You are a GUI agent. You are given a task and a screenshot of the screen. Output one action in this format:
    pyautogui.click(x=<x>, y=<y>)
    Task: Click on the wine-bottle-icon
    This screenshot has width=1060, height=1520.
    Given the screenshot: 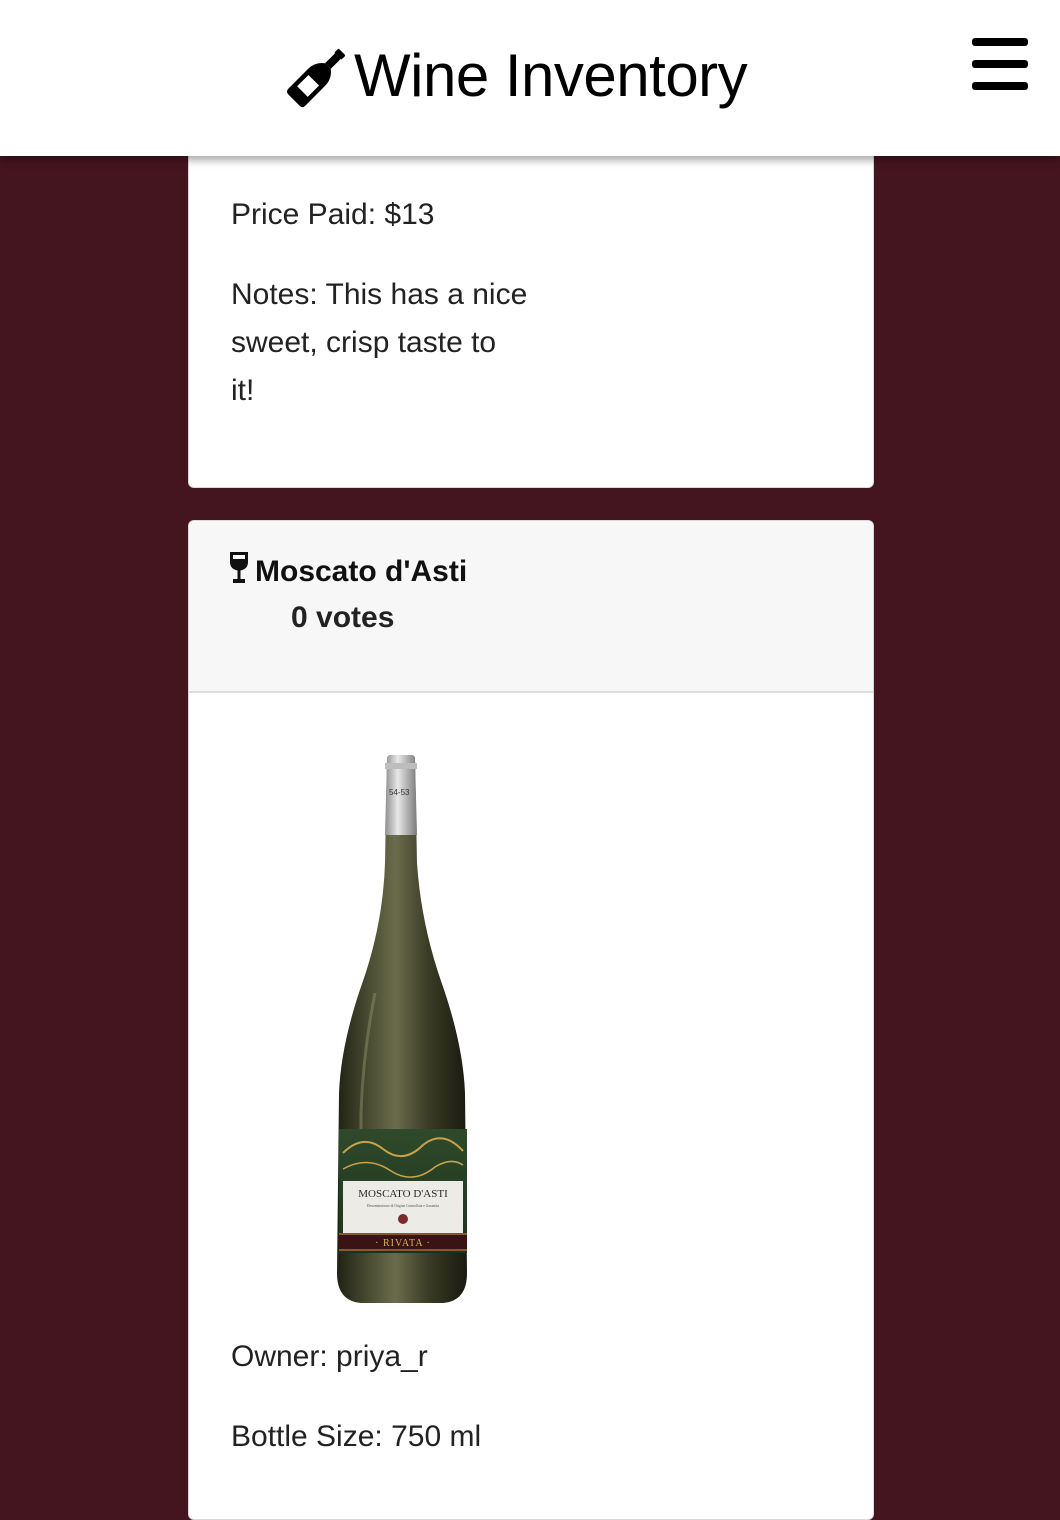 What is the action you would take?
    pyautogui.click(x=318, y=76)
    